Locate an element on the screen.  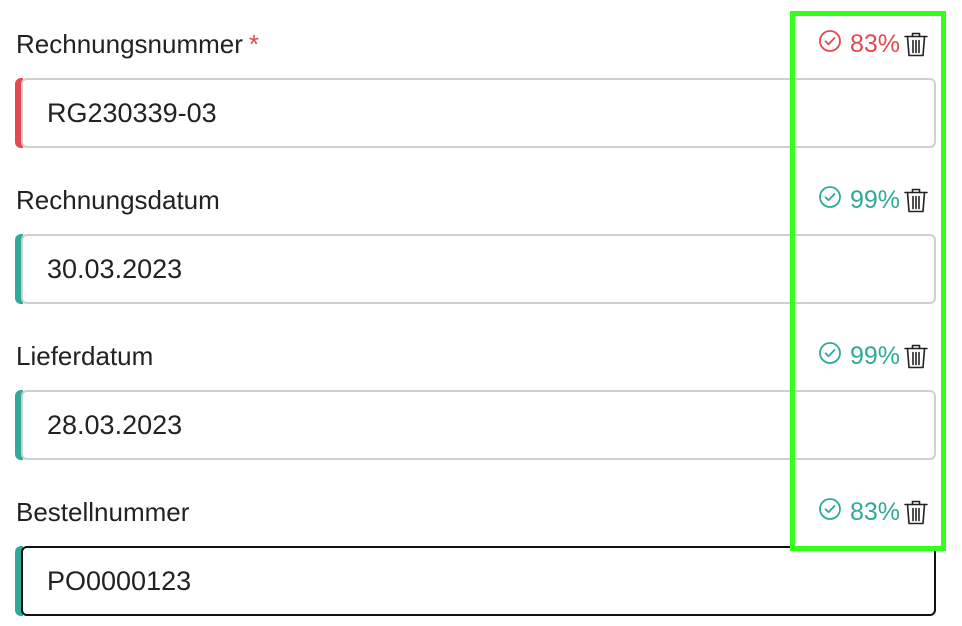
field-label: Rechnungsdatum is located at coordinates (118, 200).